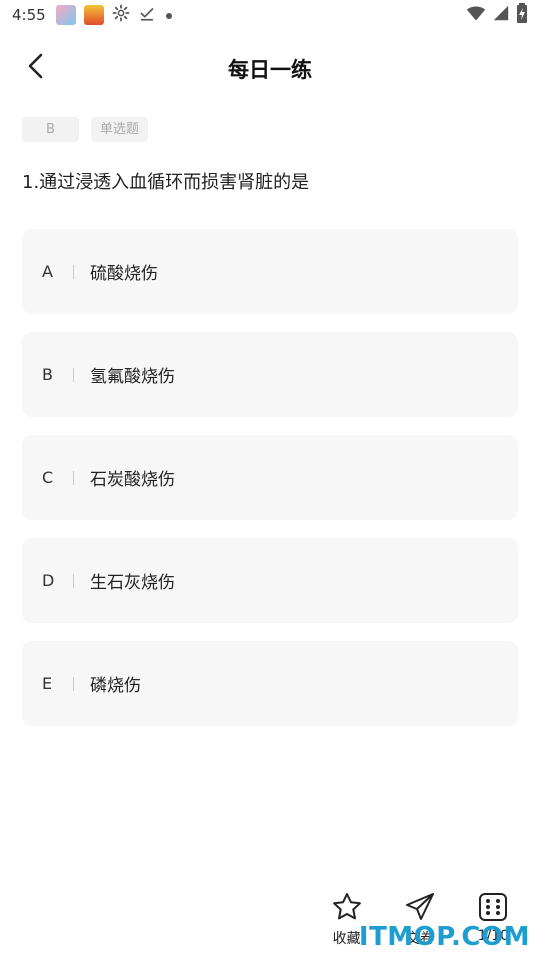 The height and width of the screenshot is (960, 540). Describe the element at coordinates (29, 15) in the screenshot. I see `status-time: 4:55` at that location.